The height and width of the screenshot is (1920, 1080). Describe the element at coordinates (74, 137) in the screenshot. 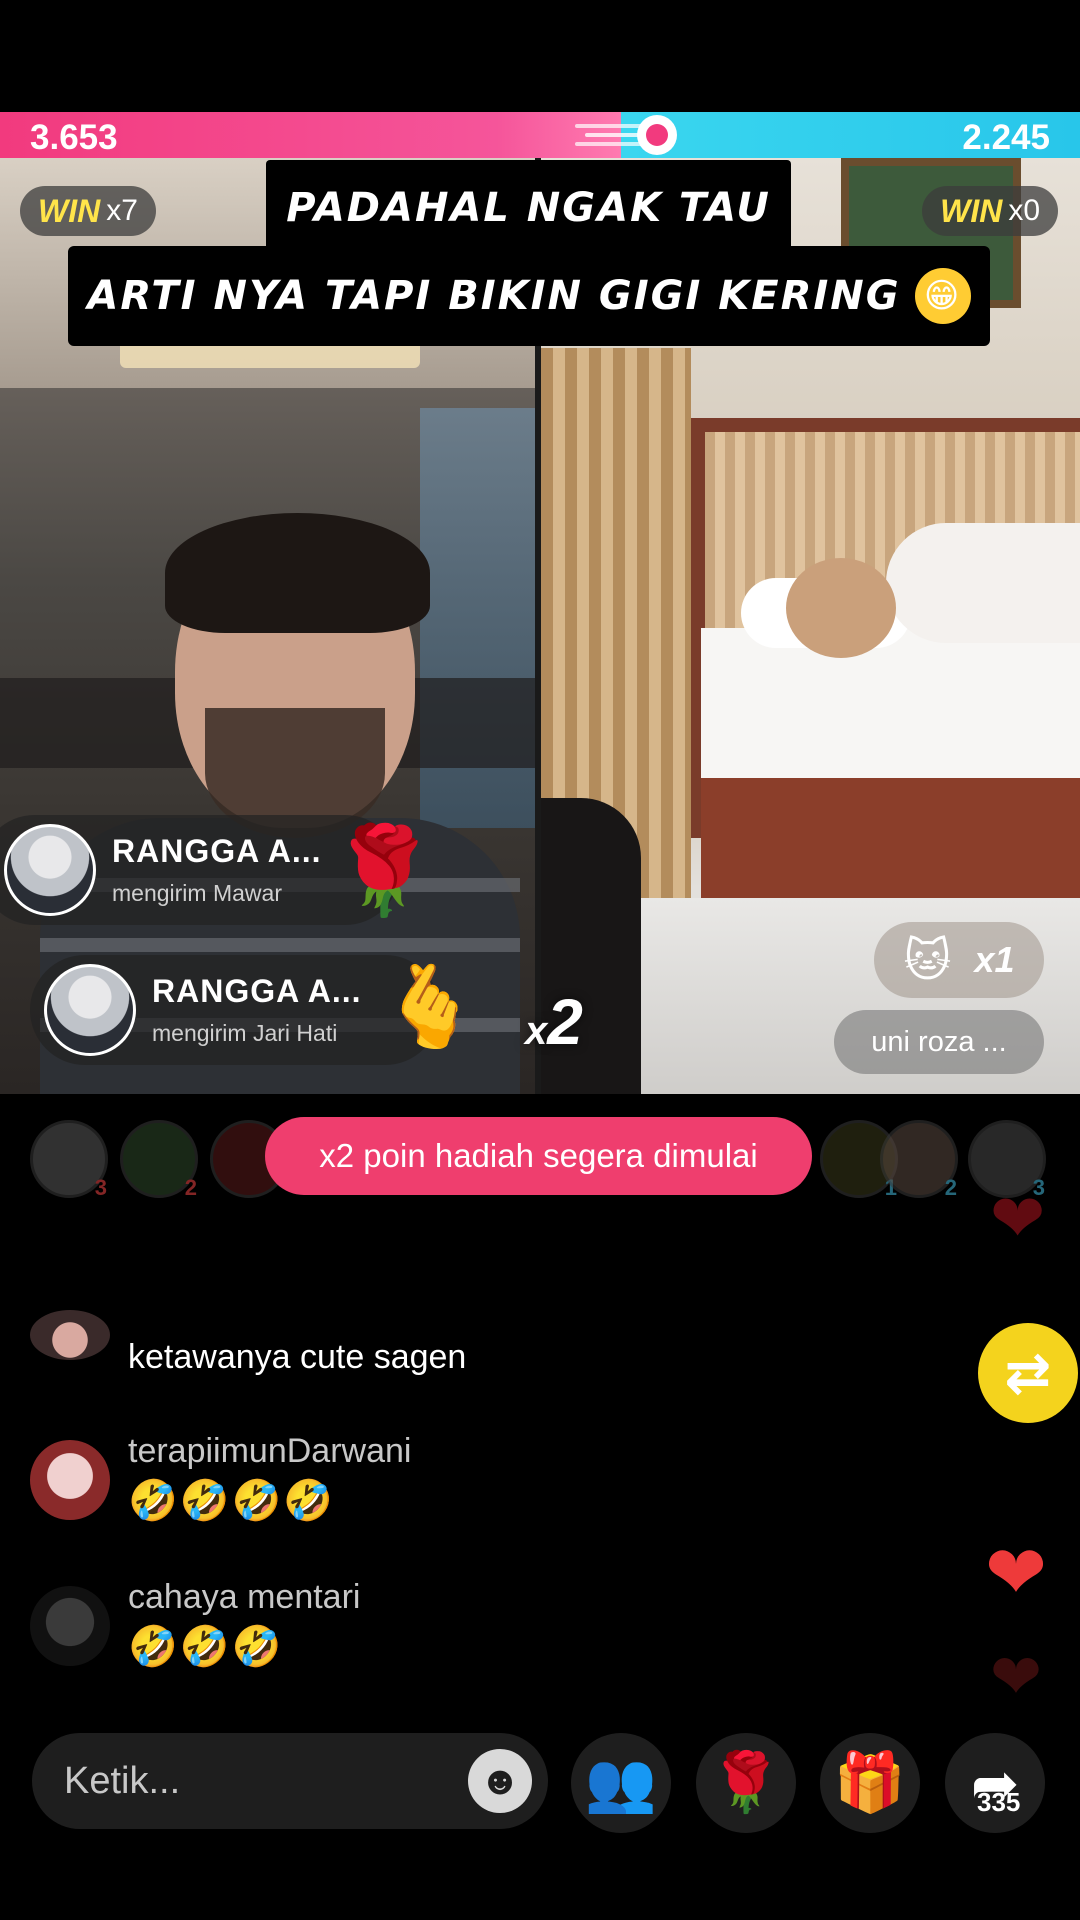

I see `left-score: 3.653` at that location.